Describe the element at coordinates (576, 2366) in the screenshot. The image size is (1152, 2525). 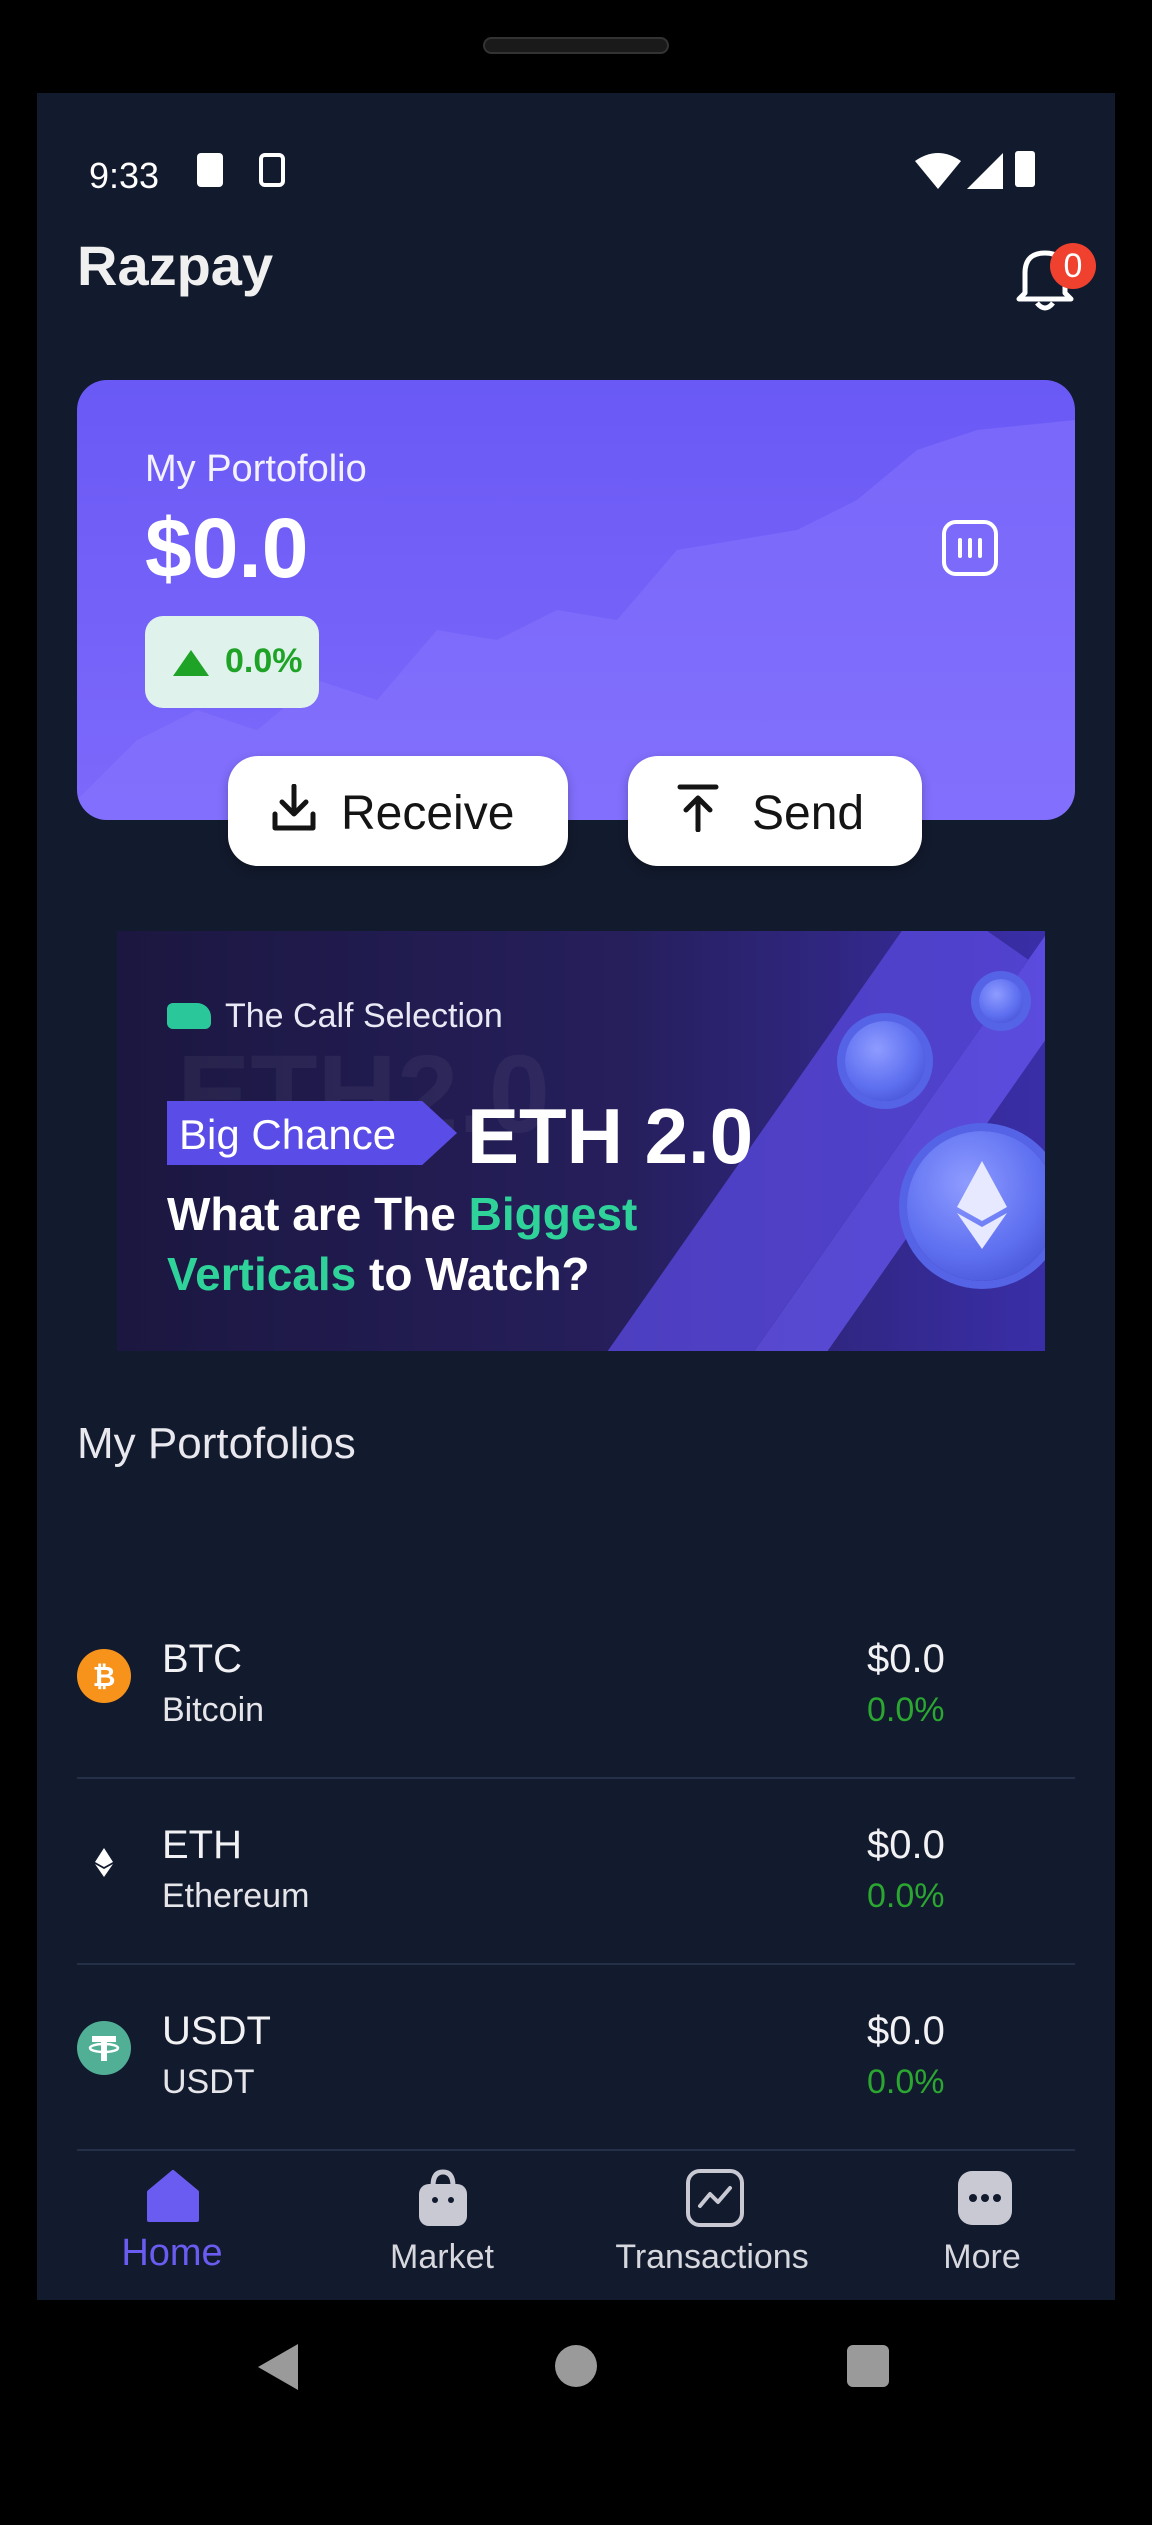
I see `home-button-icon` at that location.